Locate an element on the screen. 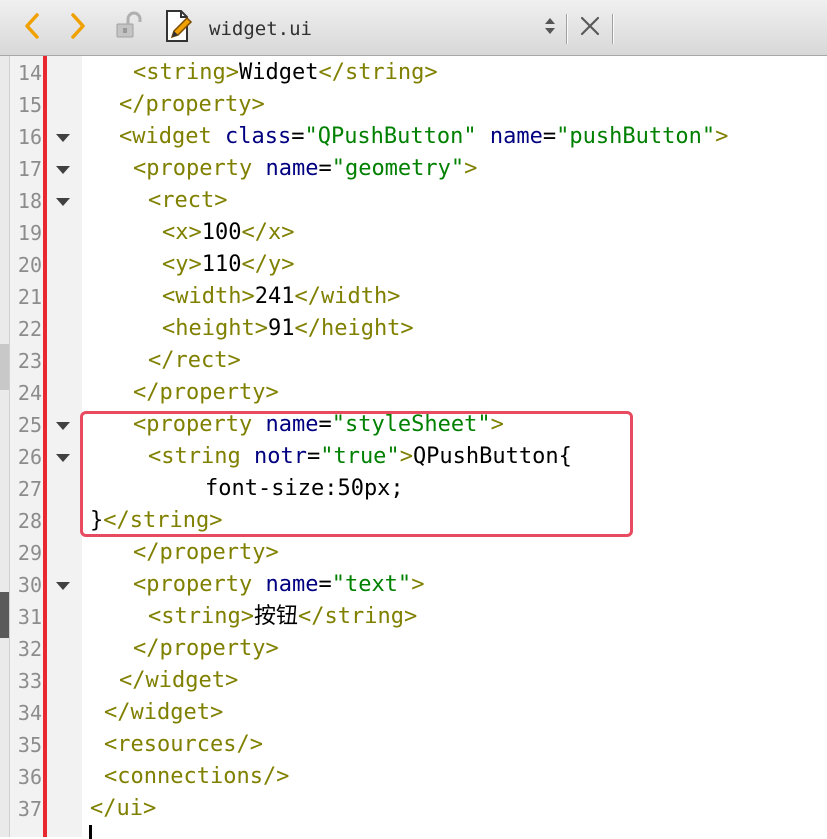  code-text: <rect> is located at coordinates (187, 201).